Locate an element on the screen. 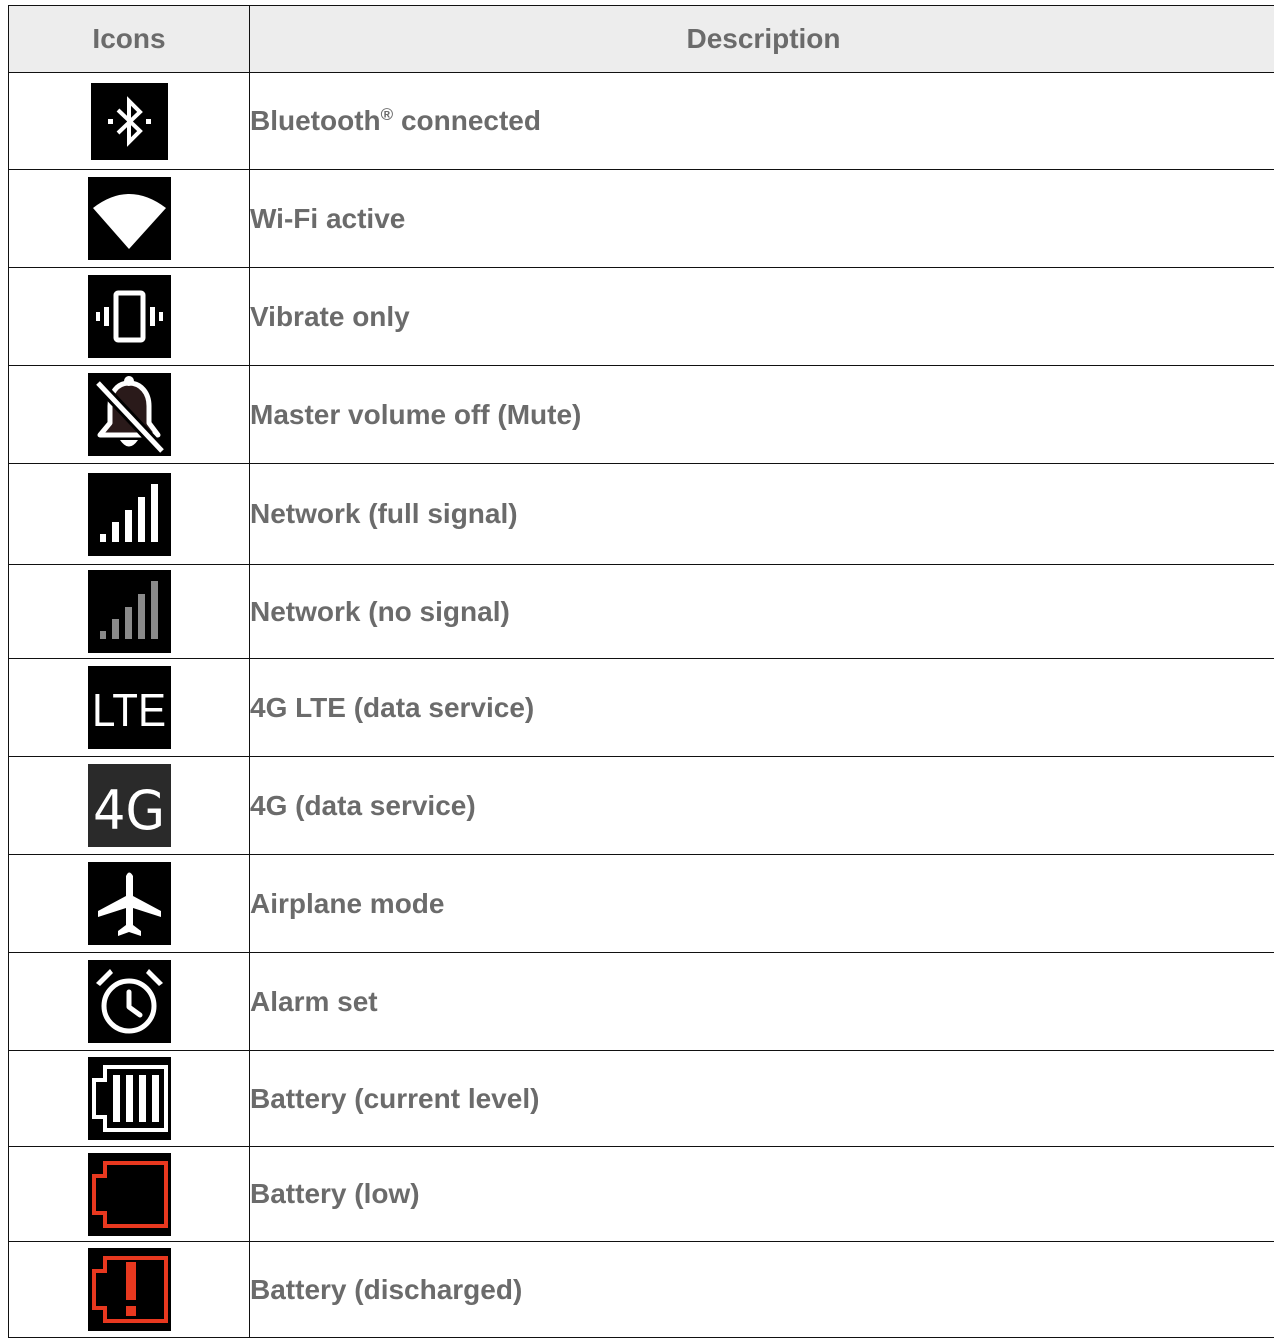 The height and width of the screenshot is (1338, 1274). icons-column-header: Icons is located at coordinates (129, 39).